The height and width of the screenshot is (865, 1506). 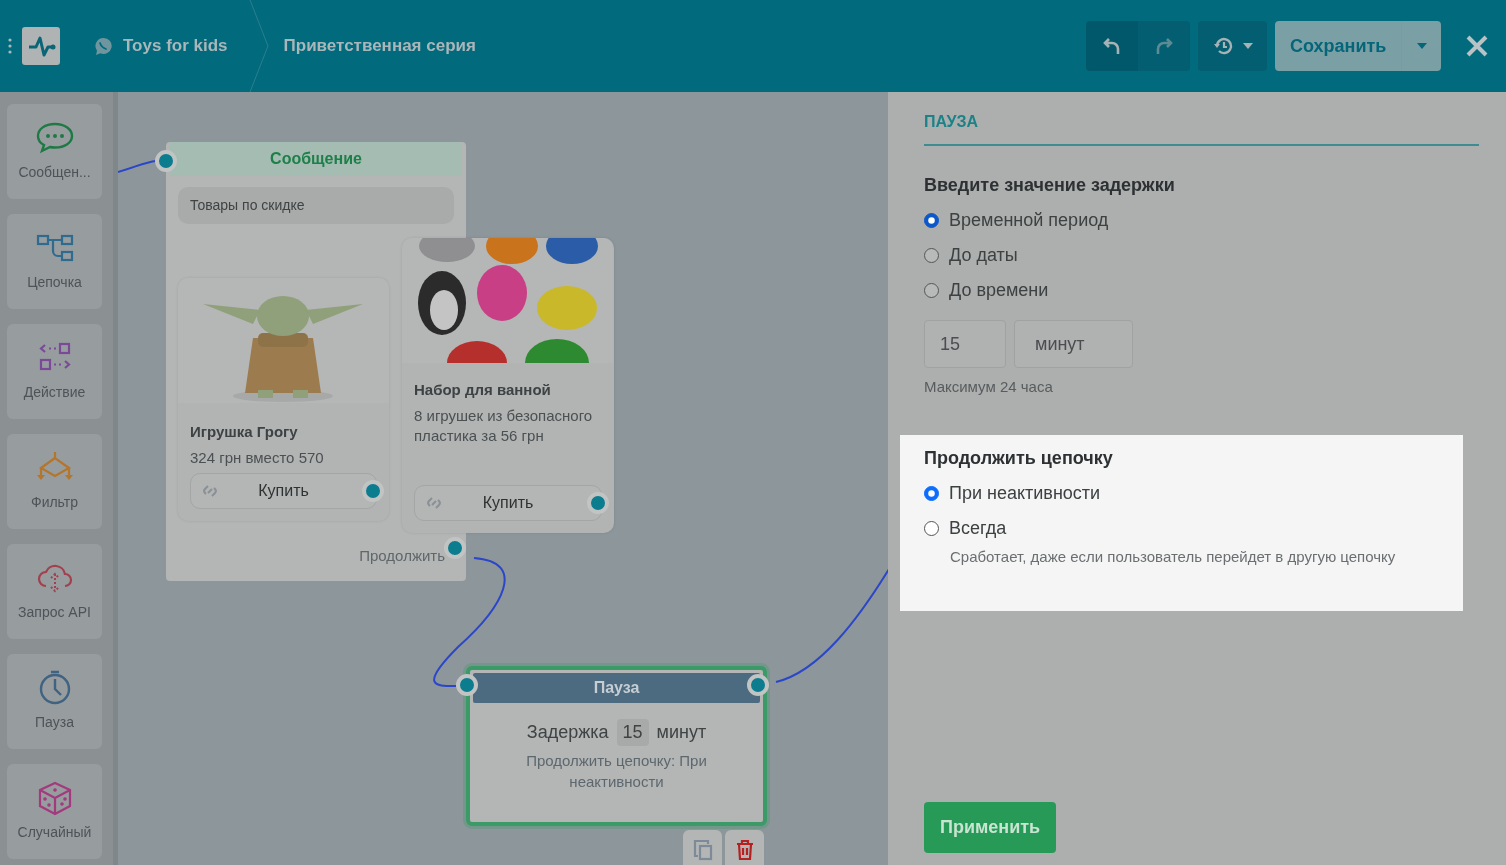 I want to click on pause-node: Пауза Задержка 15 минут Продолжить цепочку: При неактивности, so click(x=616, y=746).